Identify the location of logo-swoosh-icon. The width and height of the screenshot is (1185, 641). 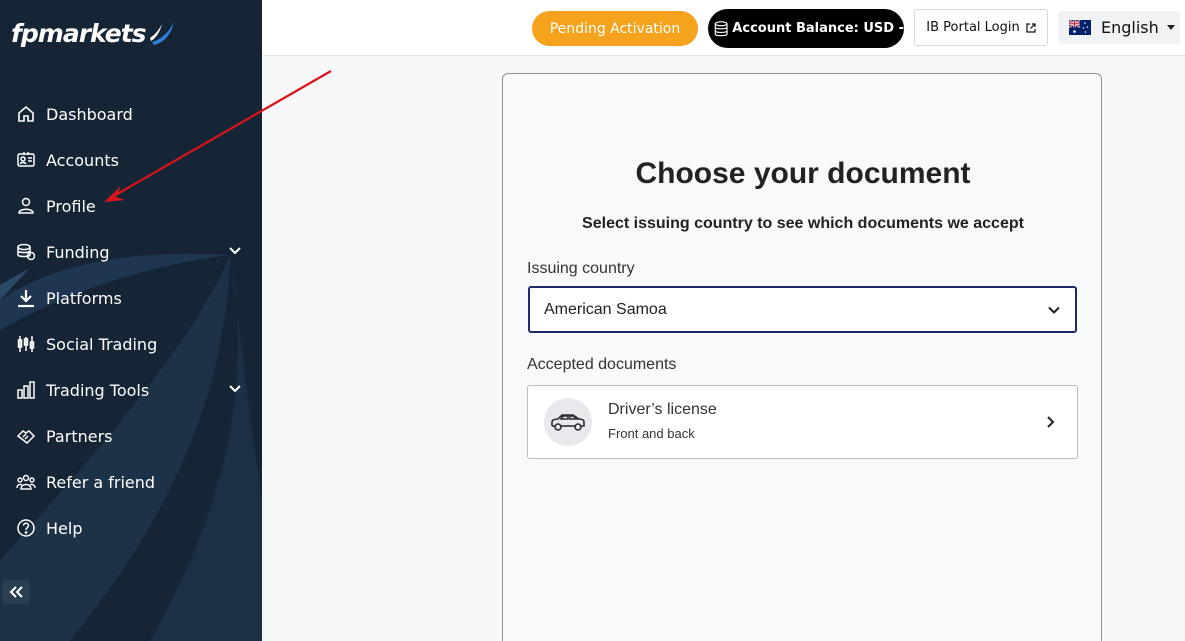
(161, 33).